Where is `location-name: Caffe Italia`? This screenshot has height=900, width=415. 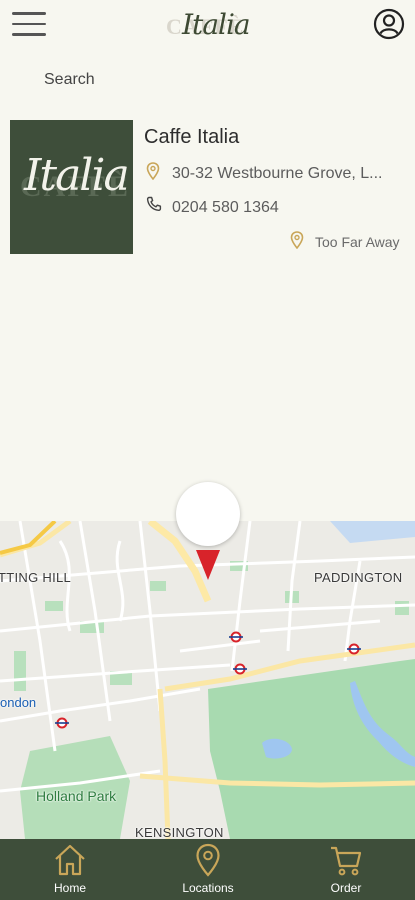 location-name: Caffe Italia is located at coordinates (192, 137).